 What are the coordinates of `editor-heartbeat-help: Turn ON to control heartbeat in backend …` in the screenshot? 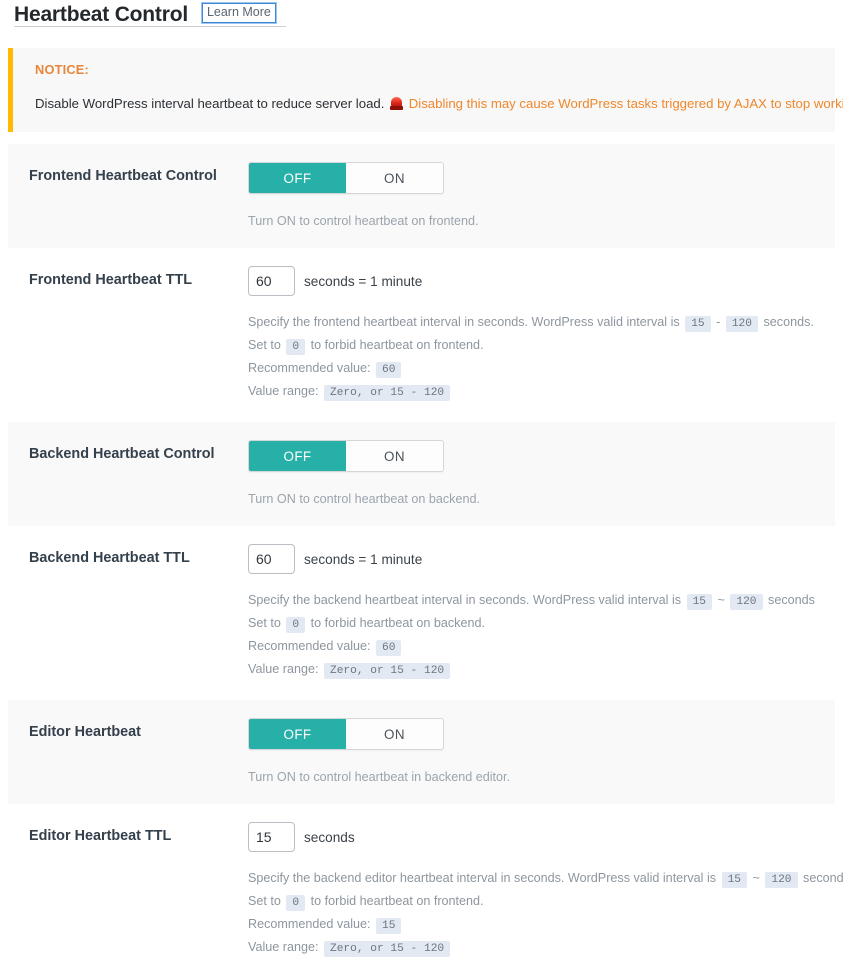 It's located at (379, 777).